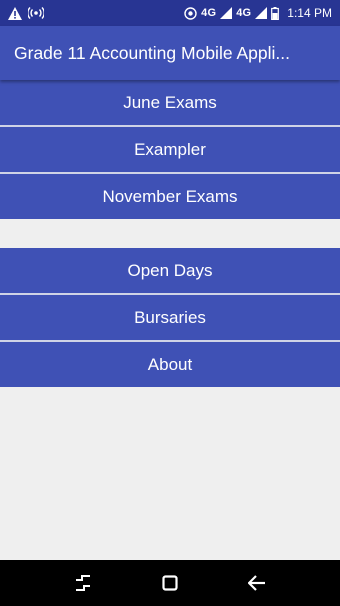 The height and width of the screenshot is (606, 340). What do you see at coordinates (190, 13) in the screenshot?
I see `hotspot-icon` at bounding box center [190, 13].